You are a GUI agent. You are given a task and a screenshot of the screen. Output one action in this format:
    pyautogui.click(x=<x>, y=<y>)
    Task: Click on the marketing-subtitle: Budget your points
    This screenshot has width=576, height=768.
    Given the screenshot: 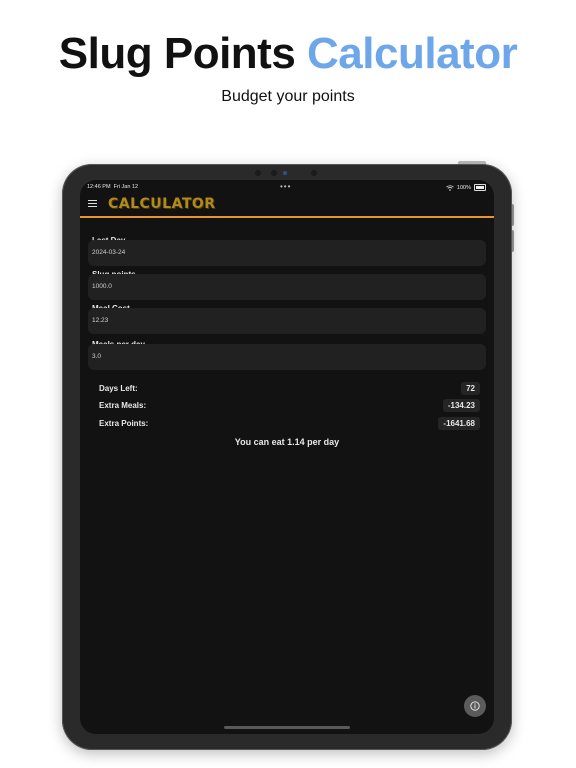 What is the action you would take?
    pyautogui.click(x=288, y=96)
    